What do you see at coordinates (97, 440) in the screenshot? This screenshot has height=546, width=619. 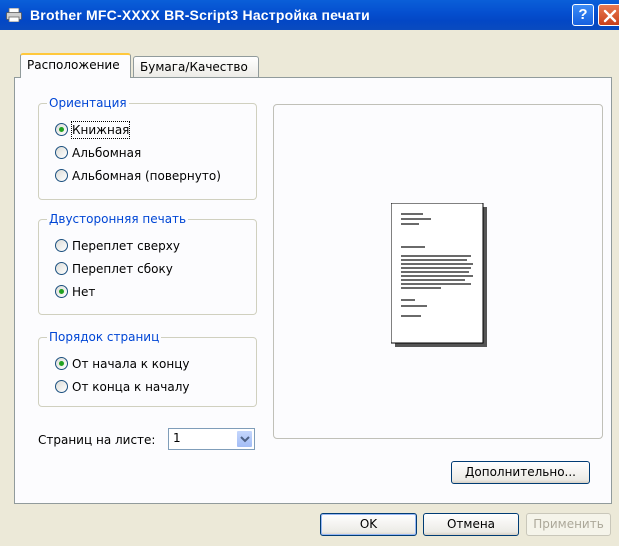 I see `pages-per-sheet-label: Страниц на листе:` at bounding box center [97, 440].